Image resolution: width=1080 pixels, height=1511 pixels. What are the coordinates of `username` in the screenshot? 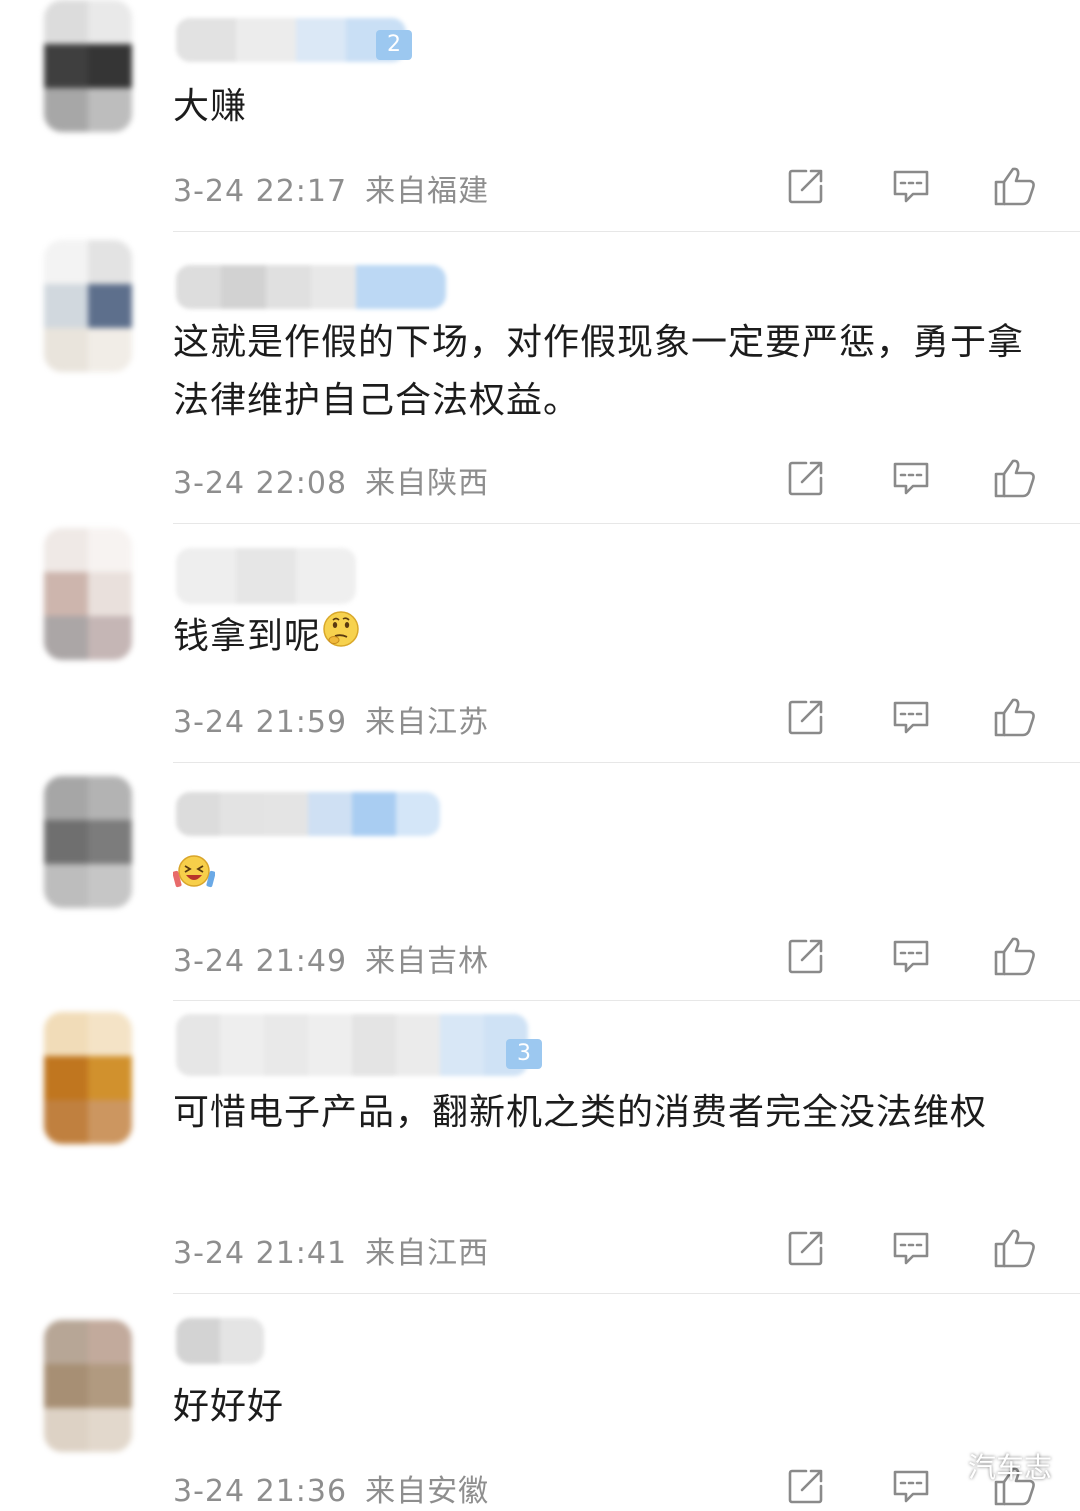 It's located at (220, 1341).